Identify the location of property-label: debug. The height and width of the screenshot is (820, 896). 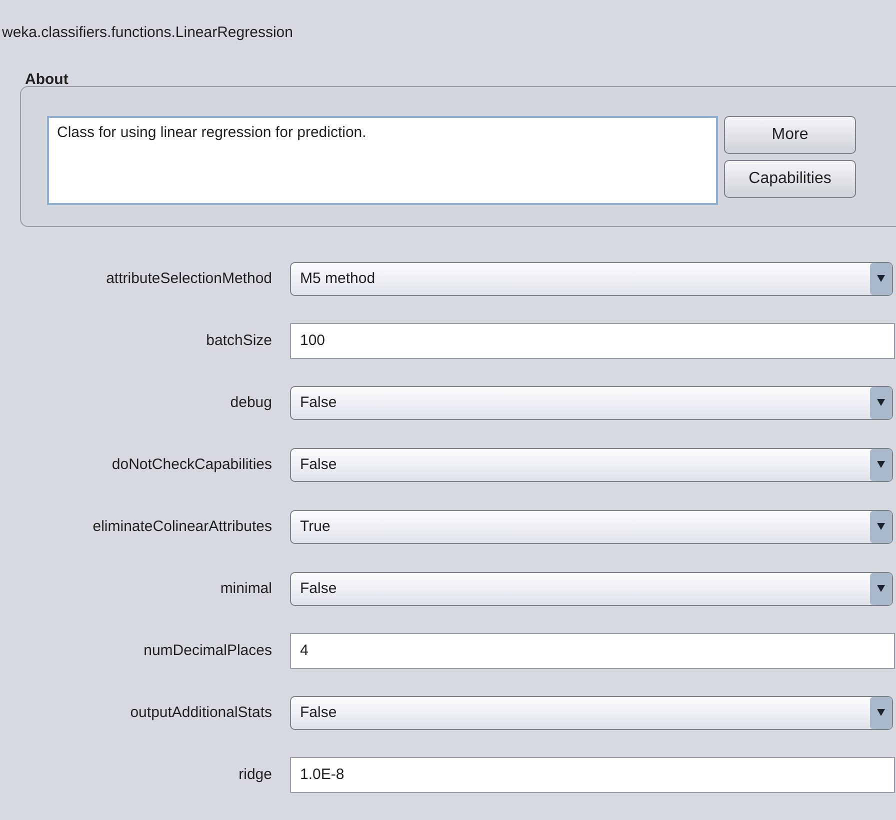
(251, 402).